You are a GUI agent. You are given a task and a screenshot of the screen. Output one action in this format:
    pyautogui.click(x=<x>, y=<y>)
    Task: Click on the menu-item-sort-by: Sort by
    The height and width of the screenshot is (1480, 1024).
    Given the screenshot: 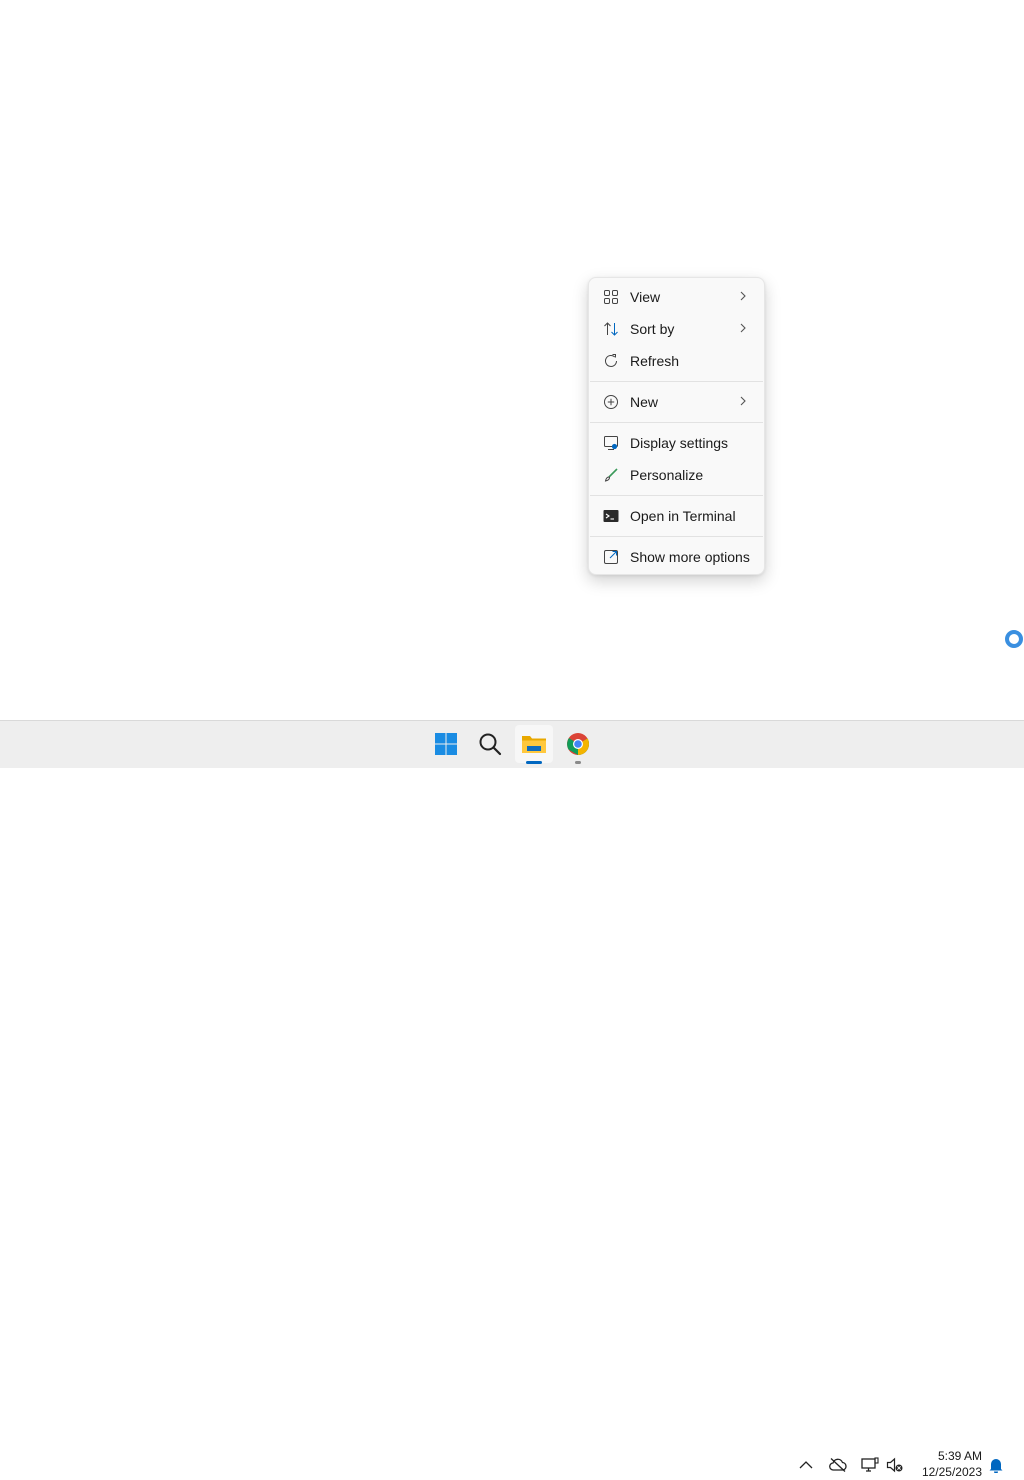 What is the action you would take?
    pyautogui.click(x=676, y=329)
    